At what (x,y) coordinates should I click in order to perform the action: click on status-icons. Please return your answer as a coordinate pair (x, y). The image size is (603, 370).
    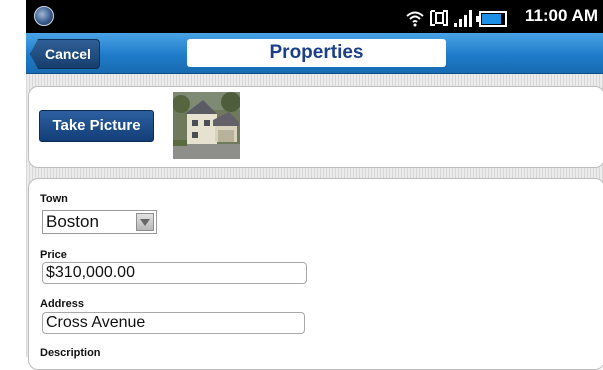
    Looking at the image, I should click on (456, 17).